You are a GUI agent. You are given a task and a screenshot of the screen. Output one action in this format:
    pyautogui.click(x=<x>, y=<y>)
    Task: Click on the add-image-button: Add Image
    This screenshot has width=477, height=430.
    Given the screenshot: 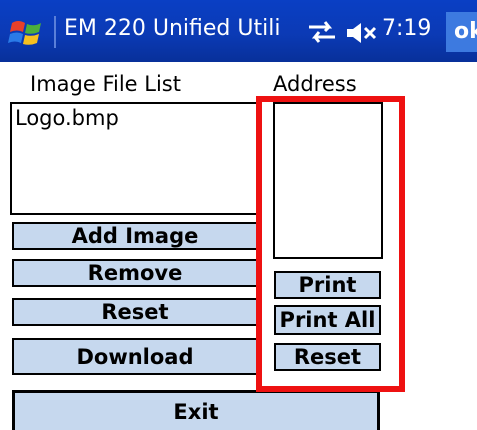 What is the action you would take?
    pyautogui.click(x=135, y=236)
    